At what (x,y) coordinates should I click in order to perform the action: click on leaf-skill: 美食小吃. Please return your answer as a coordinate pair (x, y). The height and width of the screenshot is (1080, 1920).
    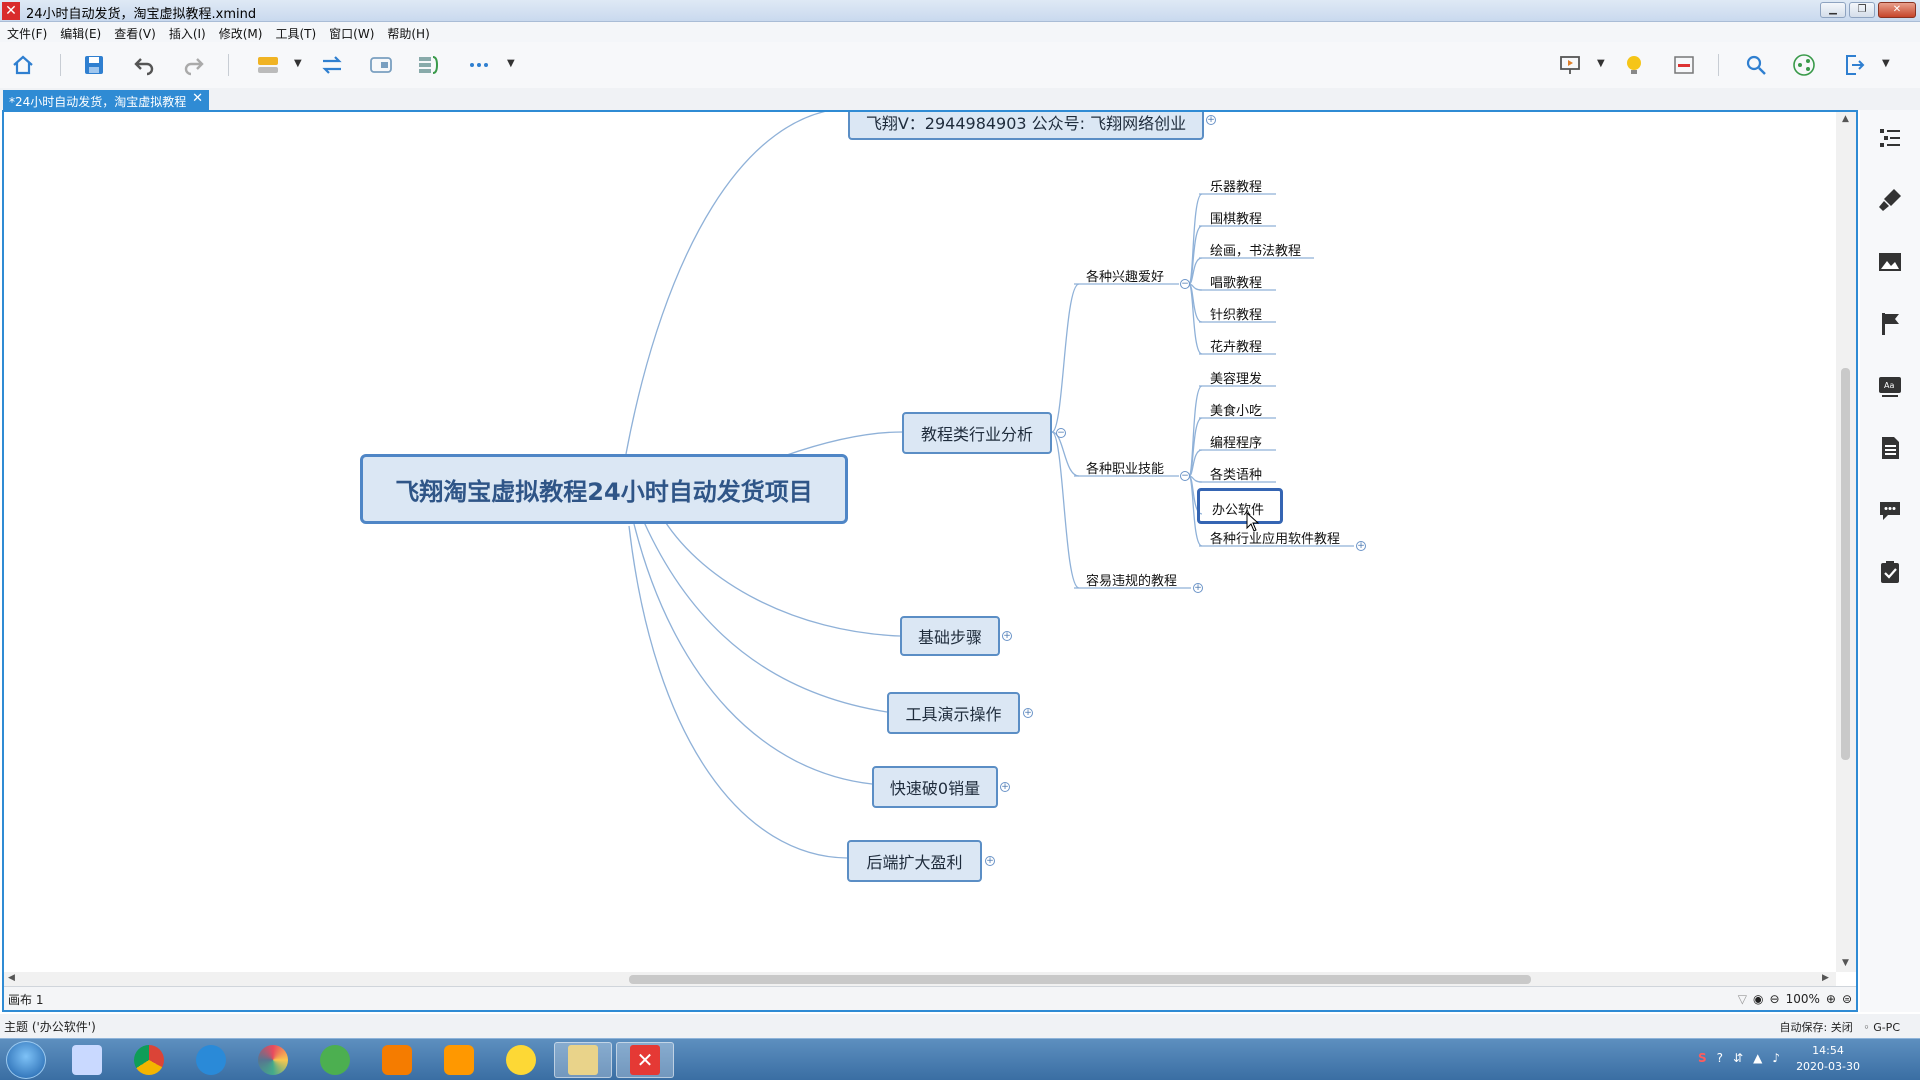
    Looking at the image, I should click on (1236, 409).